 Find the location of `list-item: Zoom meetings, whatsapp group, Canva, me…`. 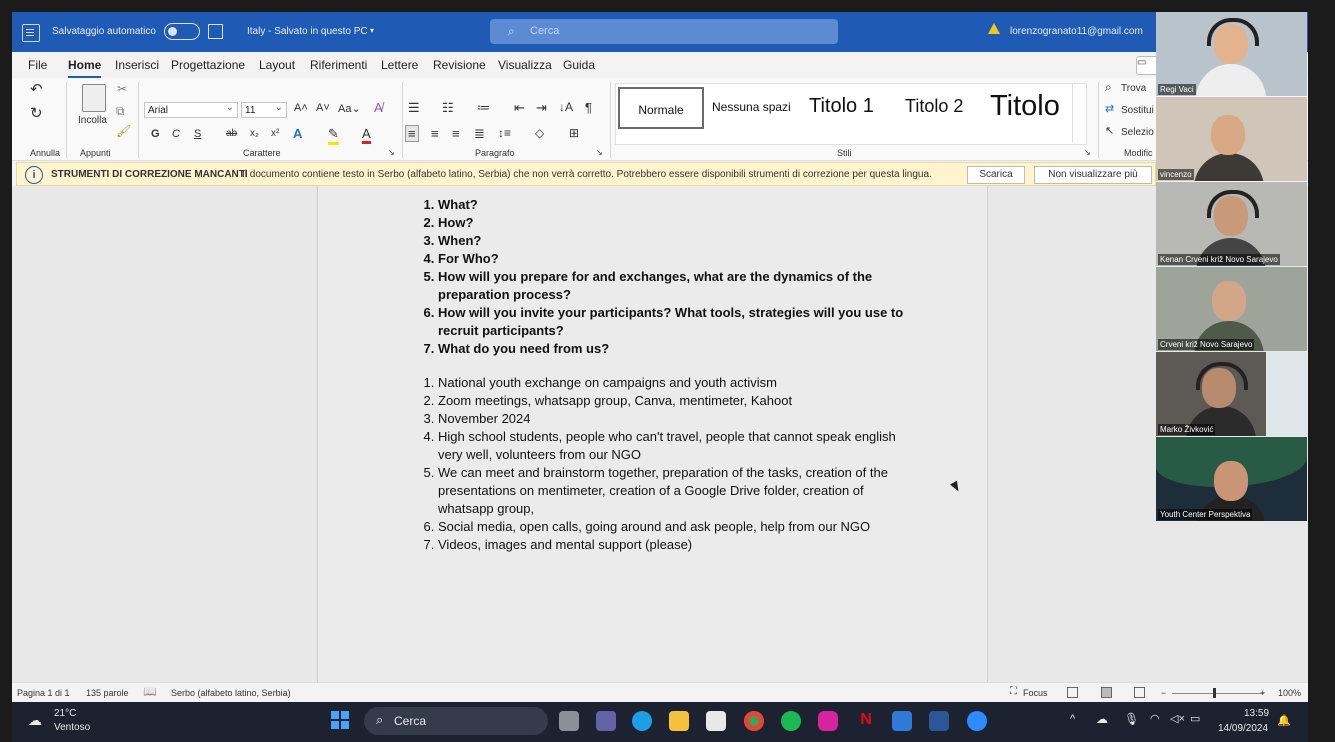

list-item: Zoom meetings, whatsapp group, Canva, me… is located at coordinates (675, 401).